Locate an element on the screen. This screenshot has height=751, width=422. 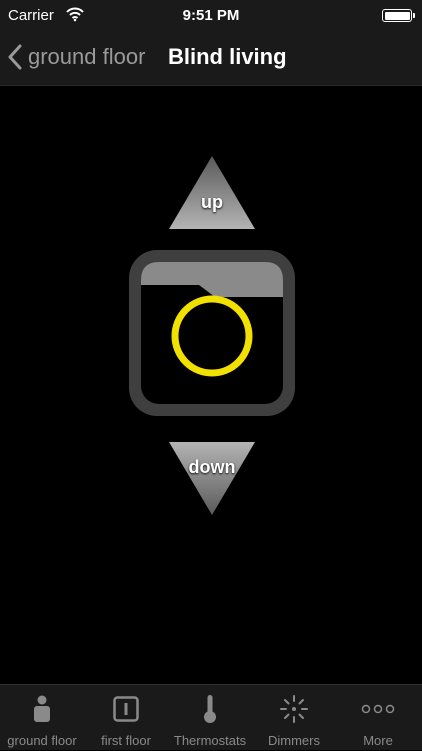
up-label: up is located at coordinates (212, 202).